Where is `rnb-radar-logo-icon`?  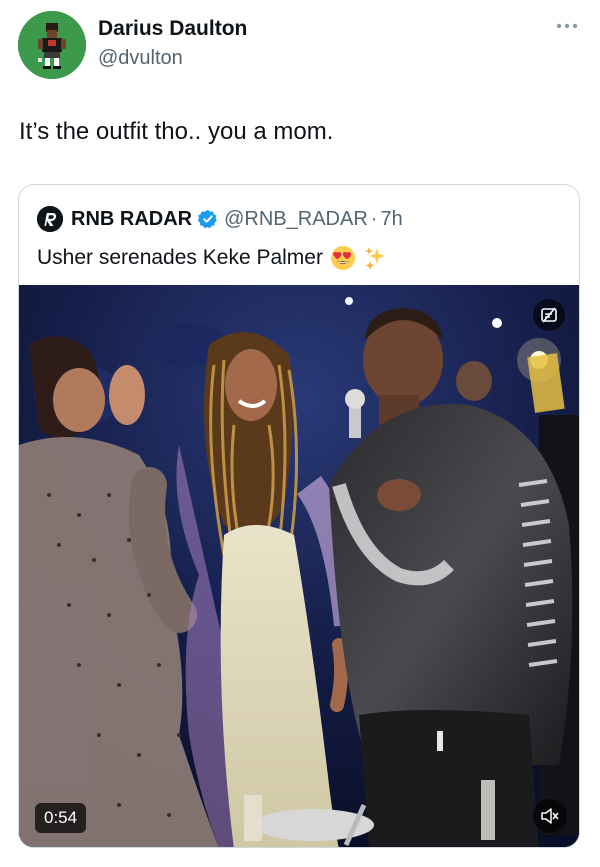
rnb-radar-logo-icon is located at coordinates (50, 219).